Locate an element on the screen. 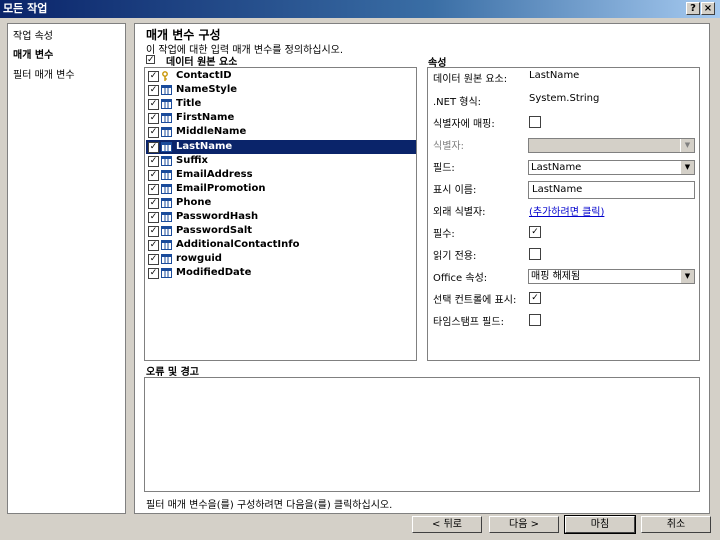 The height and width of the screenshot is (540, 720). prop-label-data-source: 데이터 원본 요소: is located at coordinates (470, 79).